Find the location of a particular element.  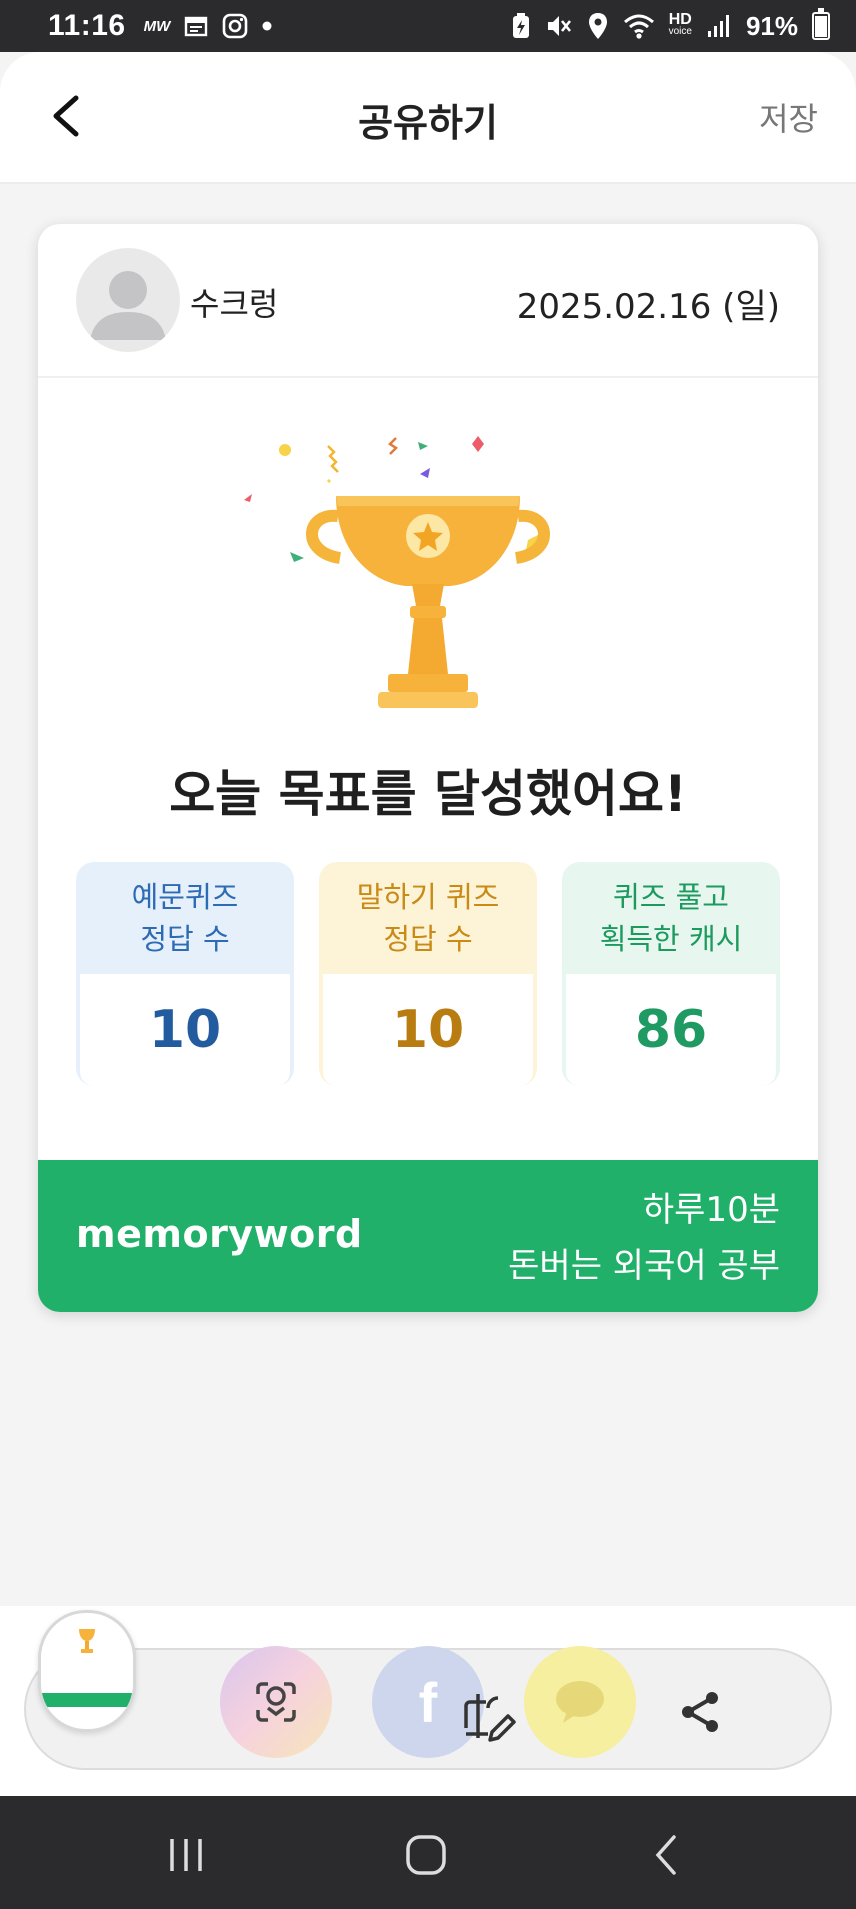

google-lens-icon is located at coordinates (276, 1702).